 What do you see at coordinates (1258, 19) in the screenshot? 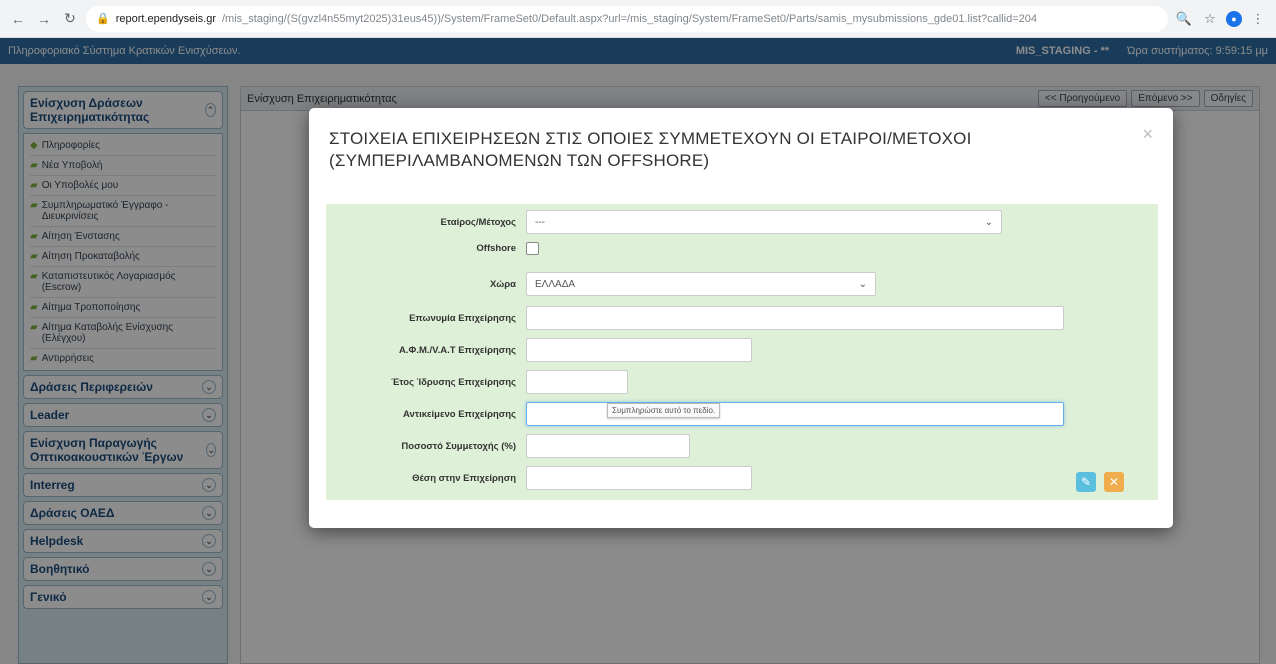
I see `menu-dots-icon: ⋮` at bounding box center [1258, 19].